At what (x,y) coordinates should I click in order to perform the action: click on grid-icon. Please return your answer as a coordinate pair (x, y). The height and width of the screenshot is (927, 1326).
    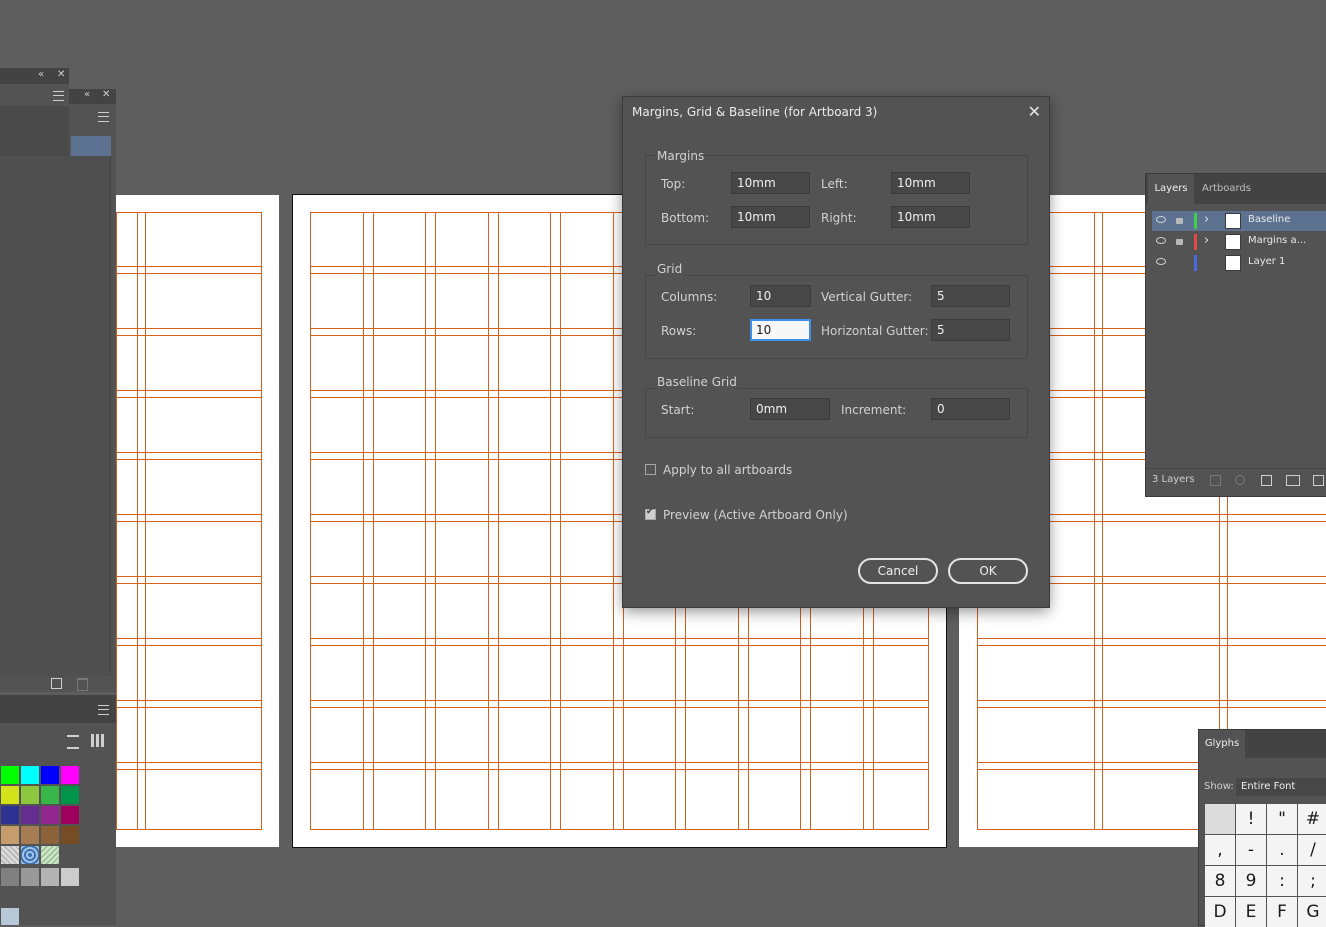
    Looking at the image, I should click on (97, 740).